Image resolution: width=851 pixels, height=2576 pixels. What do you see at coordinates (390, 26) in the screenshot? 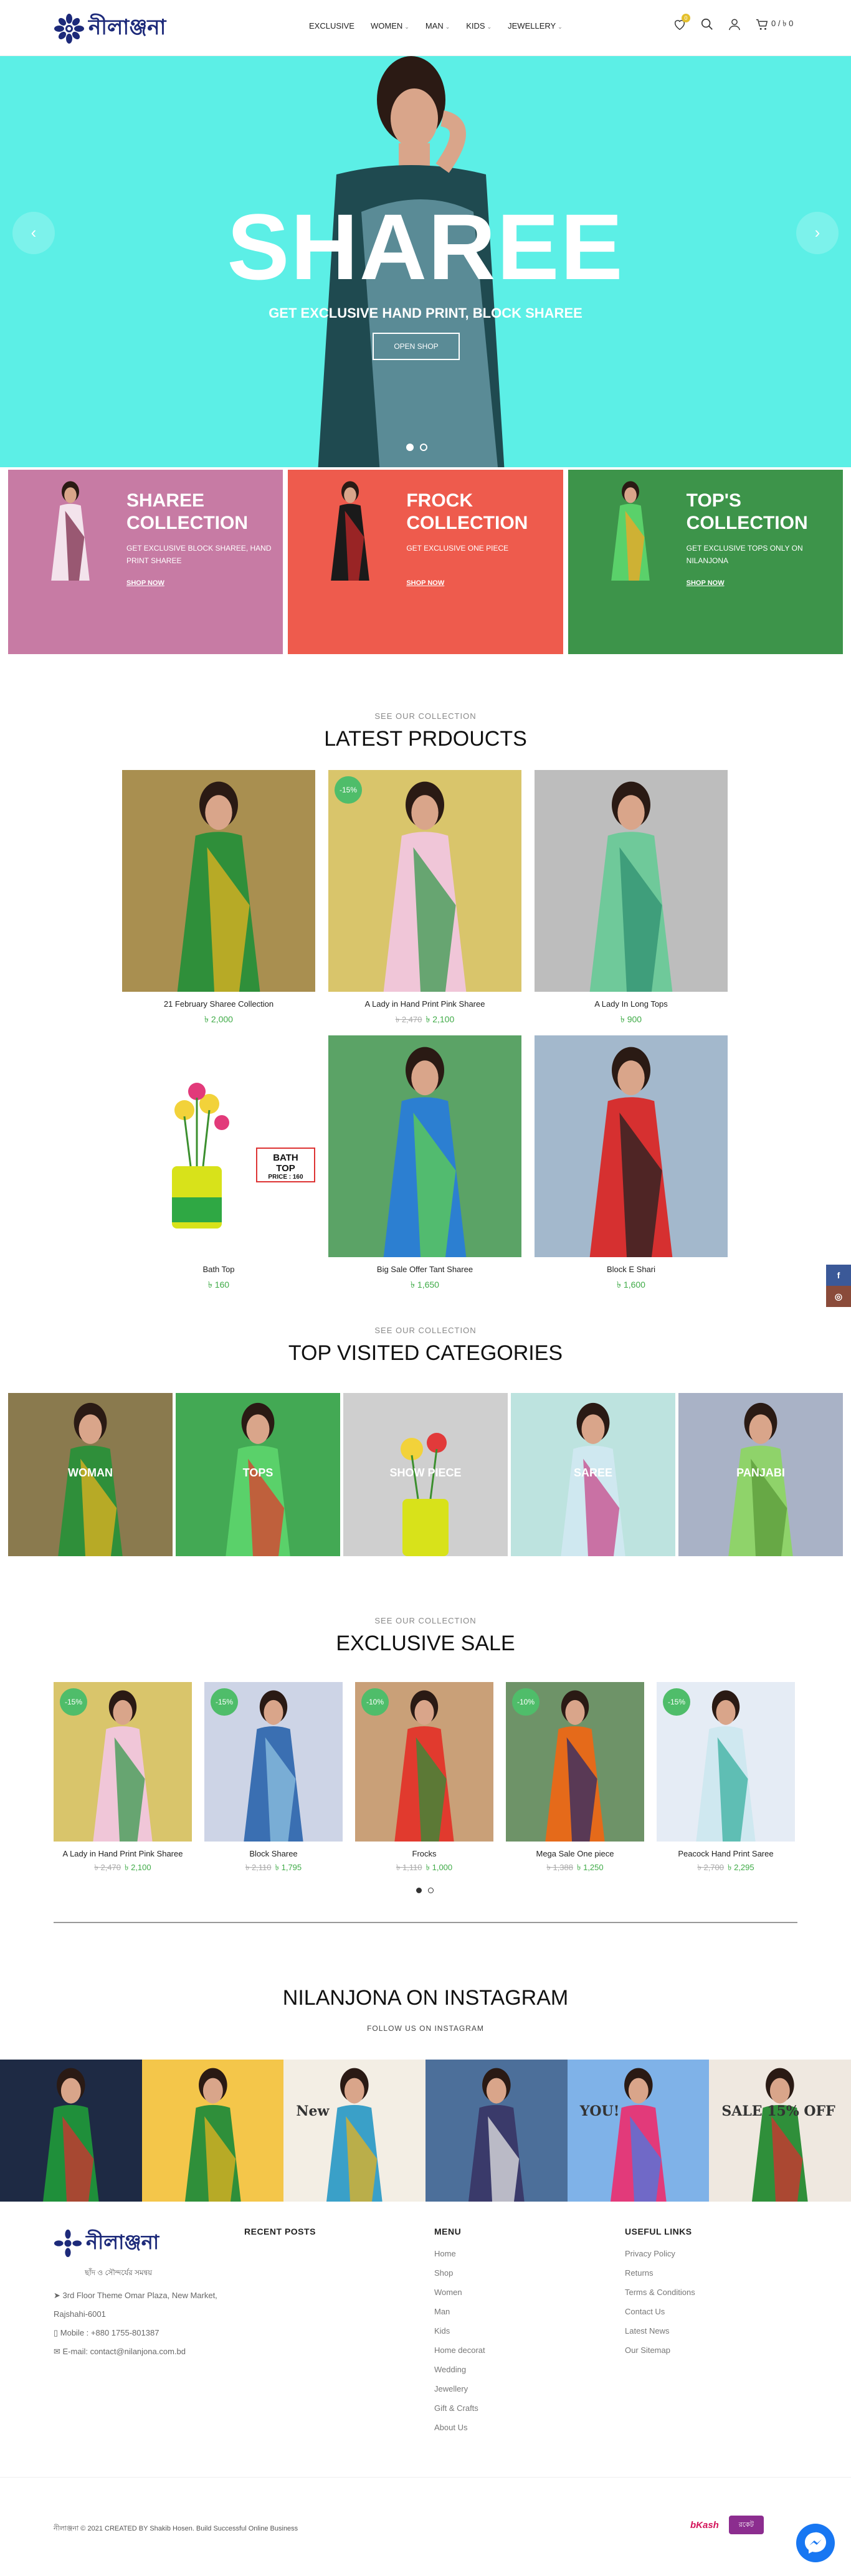
I see `nav-item-women: WOMEN ⌄` at bounding box center [390, 26].